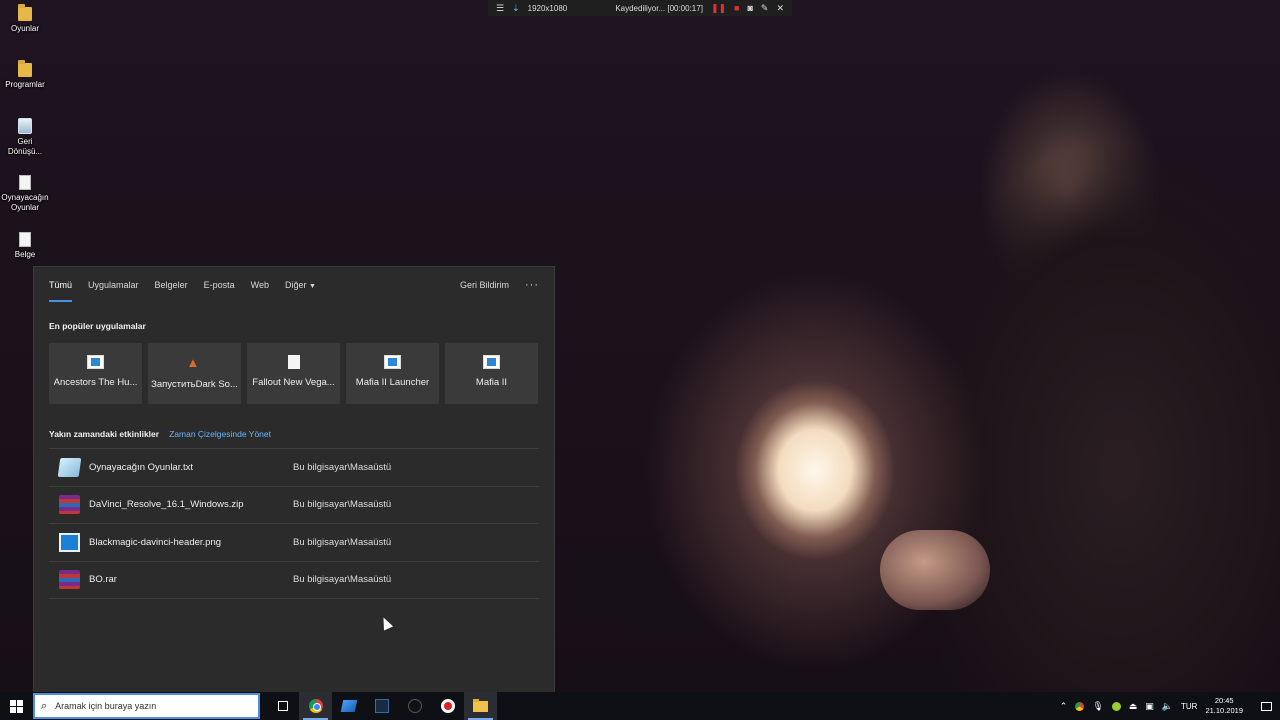  Describe the element at coordinates (97, 326) in the screenshot. I see `popular-apps-title: En popüler uygulamalar` at that location.